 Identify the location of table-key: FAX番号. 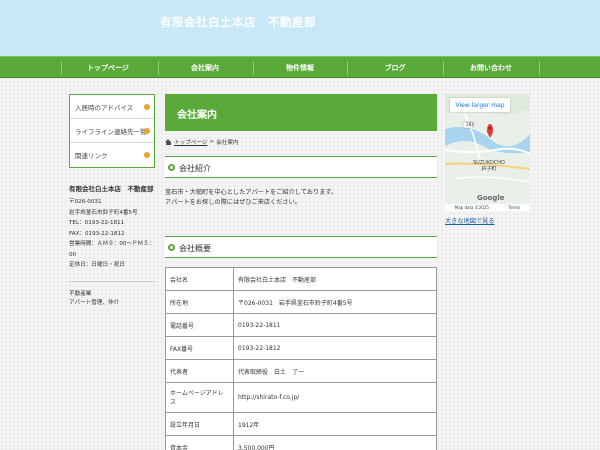
(199, 348).